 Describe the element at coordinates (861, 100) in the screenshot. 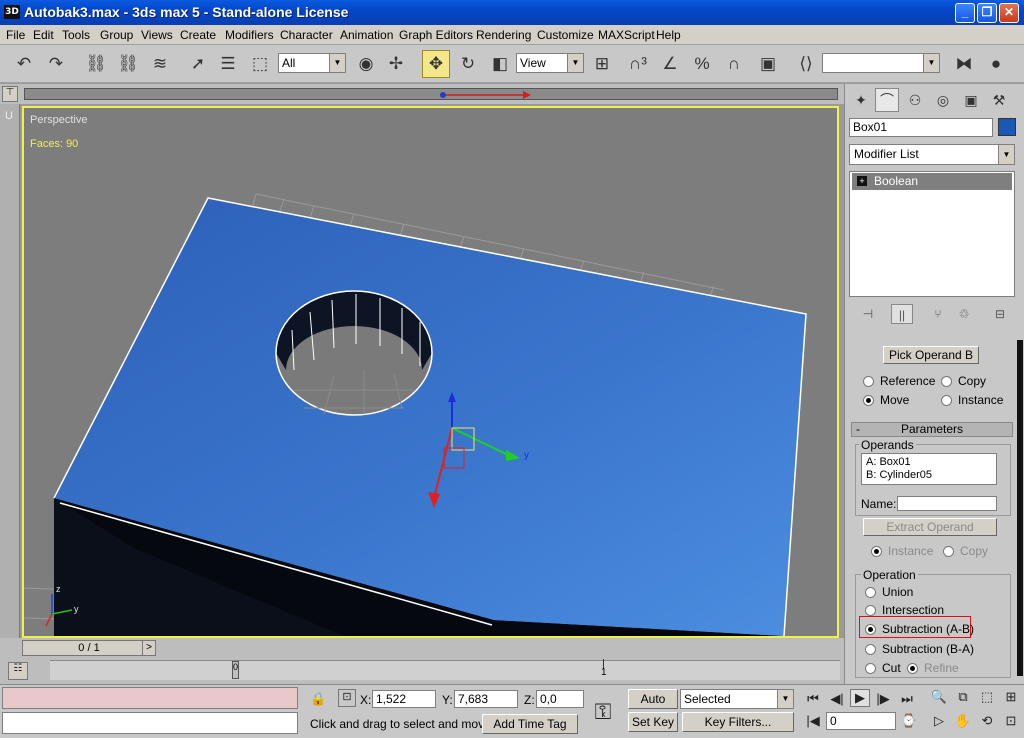

I see `create-tab-icon: ✦` at that location.